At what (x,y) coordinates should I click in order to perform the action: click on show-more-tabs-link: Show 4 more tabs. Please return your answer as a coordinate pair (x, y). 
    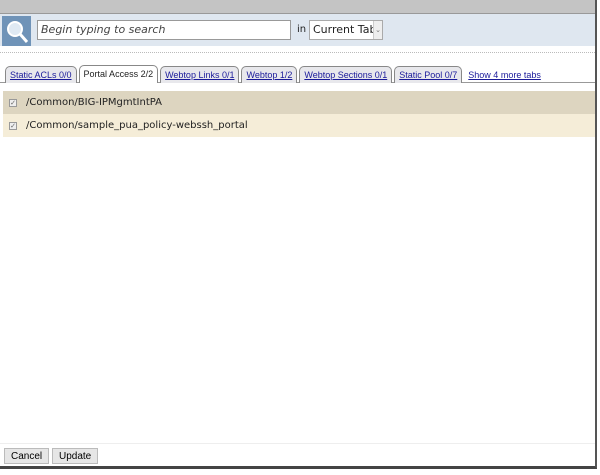
    Looking at the image, I should click on (504, 76).